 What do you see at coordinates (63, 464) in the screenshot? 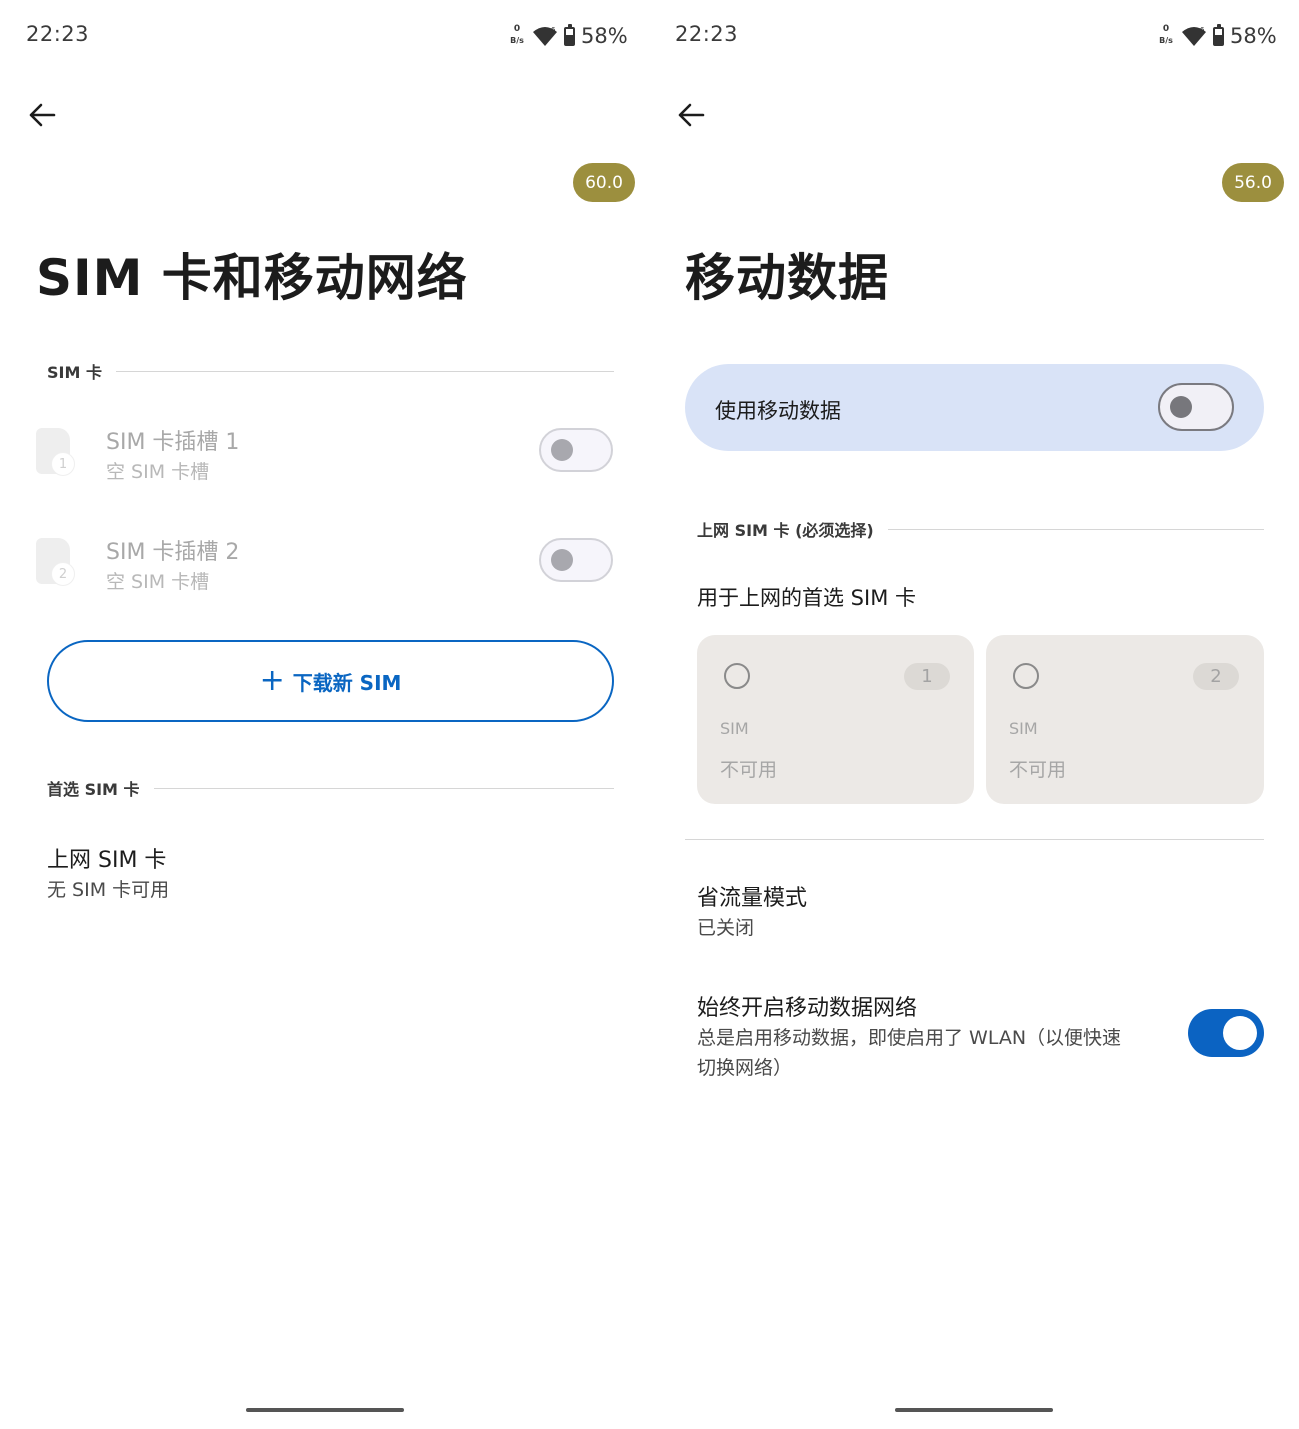
I see `sim-slot-number: 1` at bounding box center [63, 464].